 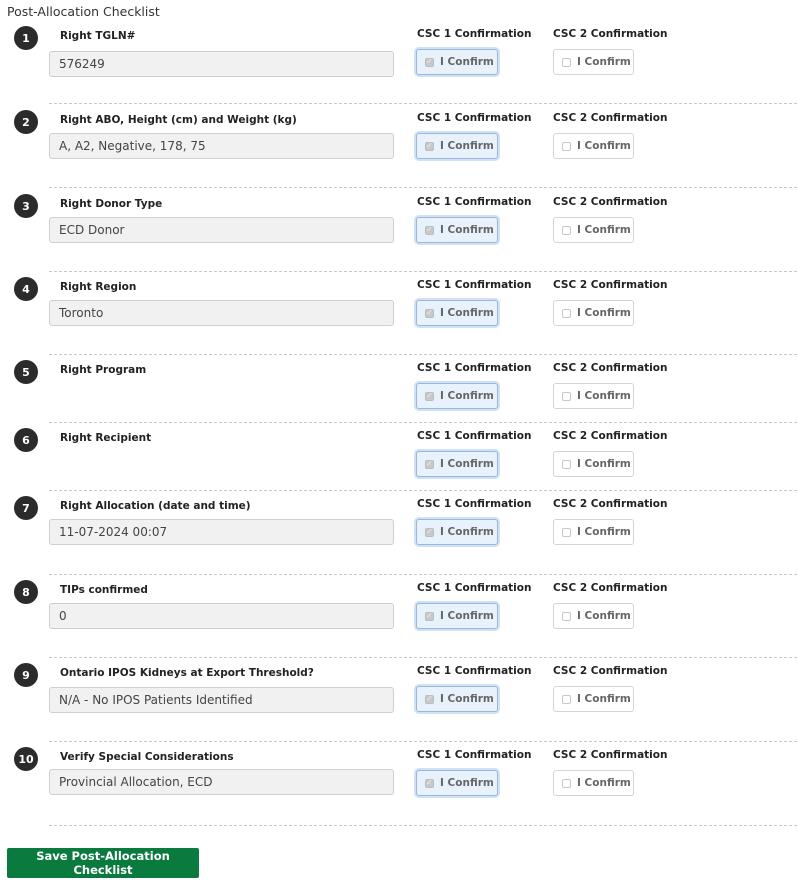 What do you see at coordinates (26, 122) in the screenshot?
I see `step-number-badge: 2` at bounding box center [26, 122].